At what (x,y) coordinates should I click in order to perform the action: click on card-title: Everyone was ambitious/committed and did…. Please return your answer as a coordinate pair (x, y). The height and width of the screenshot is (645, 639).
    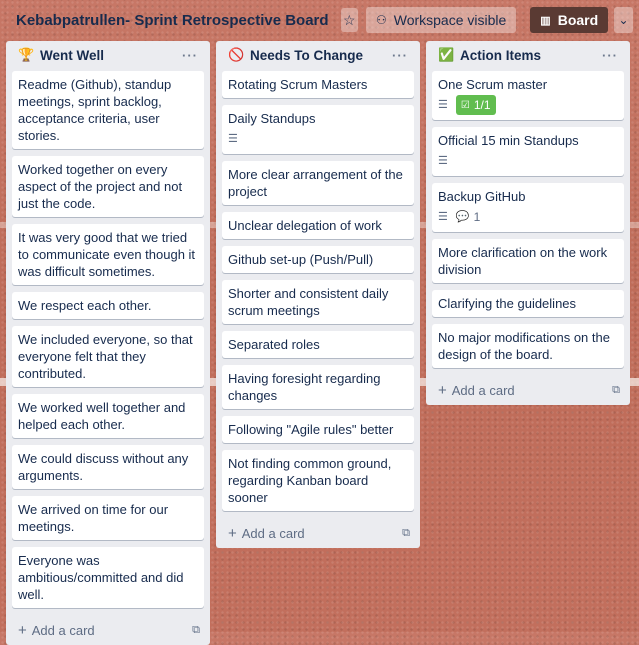
    Looking at the image, I should click on (101, 577).